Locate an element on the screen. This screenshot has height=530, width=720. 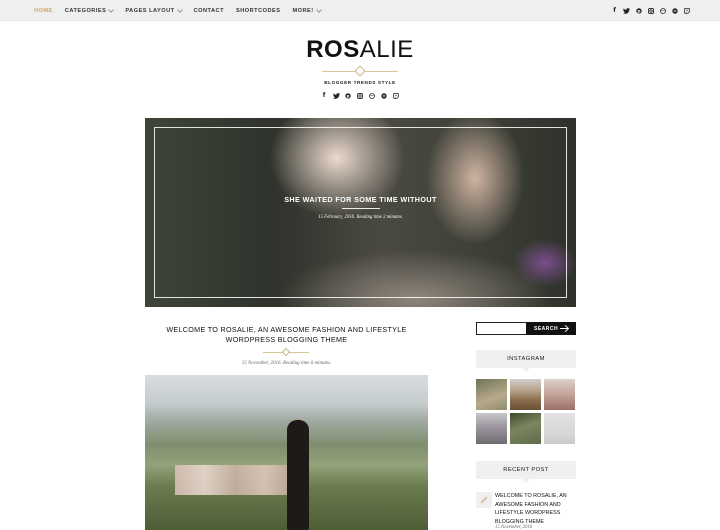
hero-divider is located at coordinates (361, 208).